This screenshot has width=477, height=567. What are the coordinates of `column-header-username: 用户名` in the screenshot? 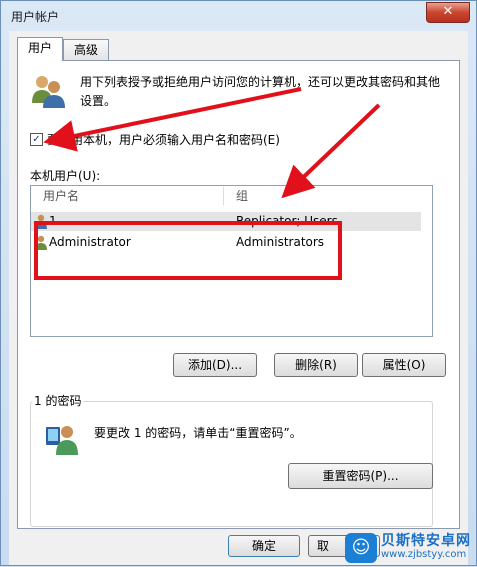 It's located at (61, 196).